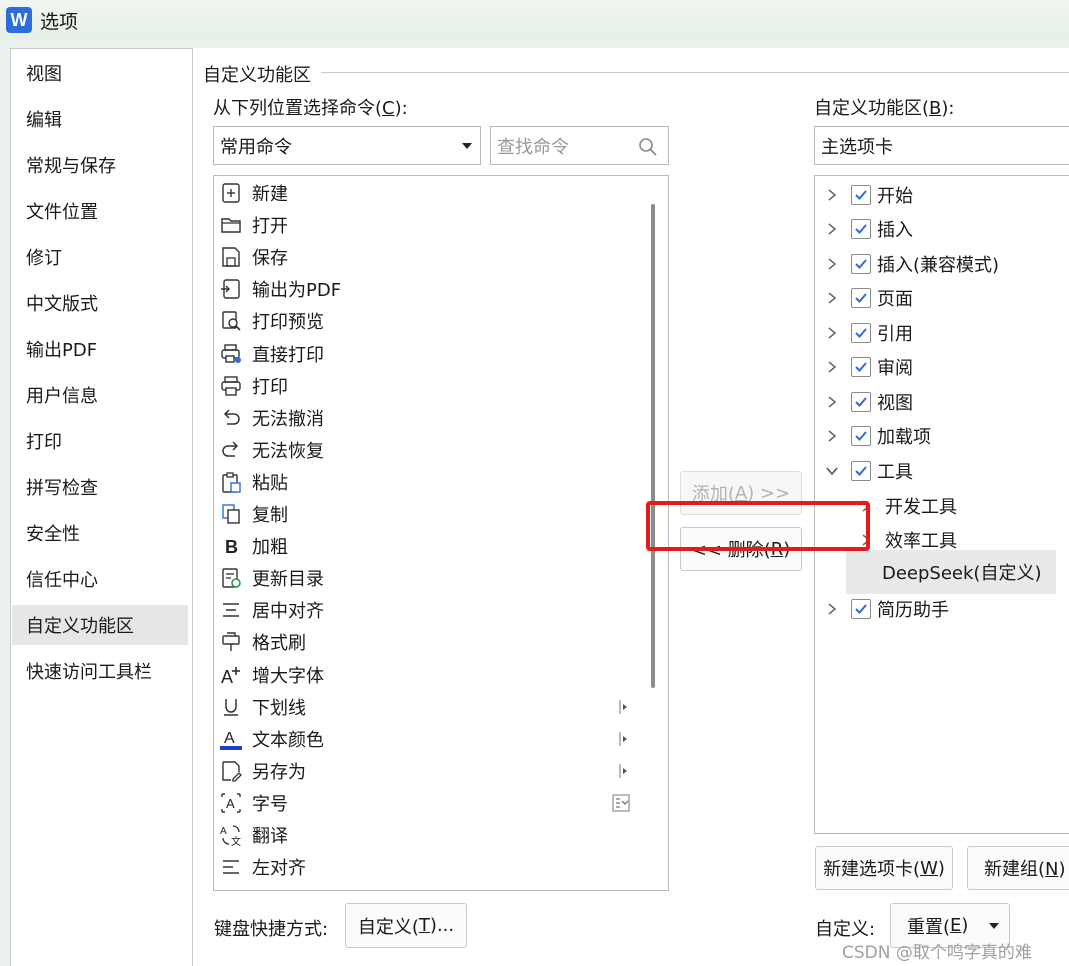 This screenshot has height=966, width=1069. I want to click on button-text: ), so click(1062, 869).